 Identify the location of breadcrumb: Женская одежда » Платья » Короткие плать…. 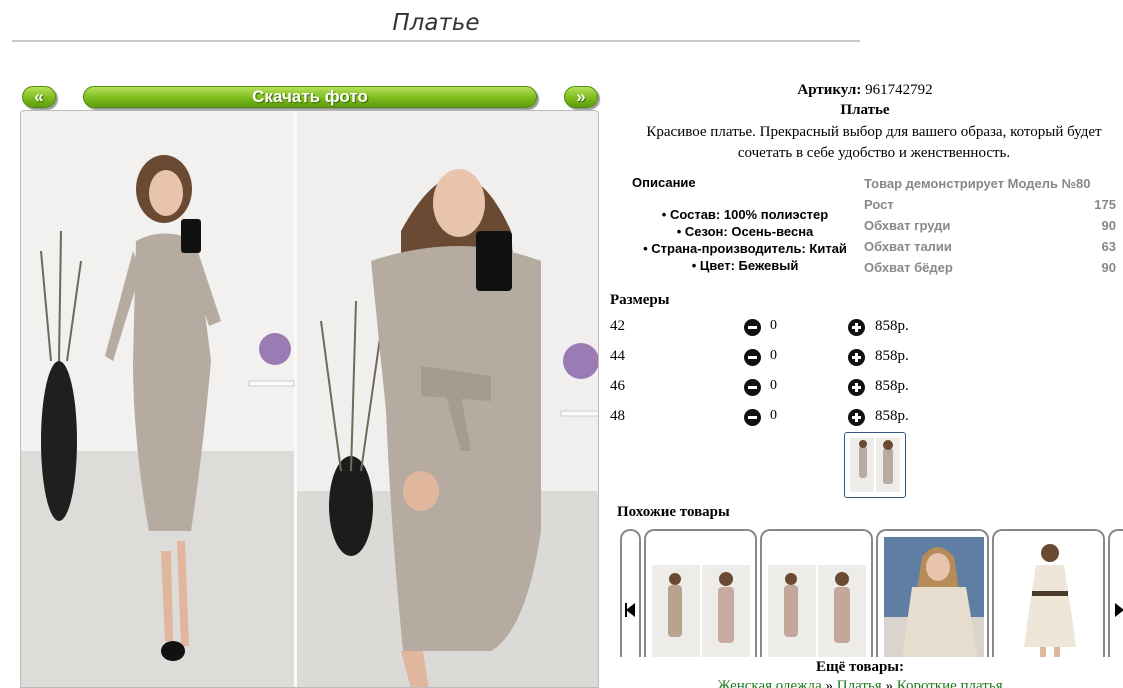
(860, 683).